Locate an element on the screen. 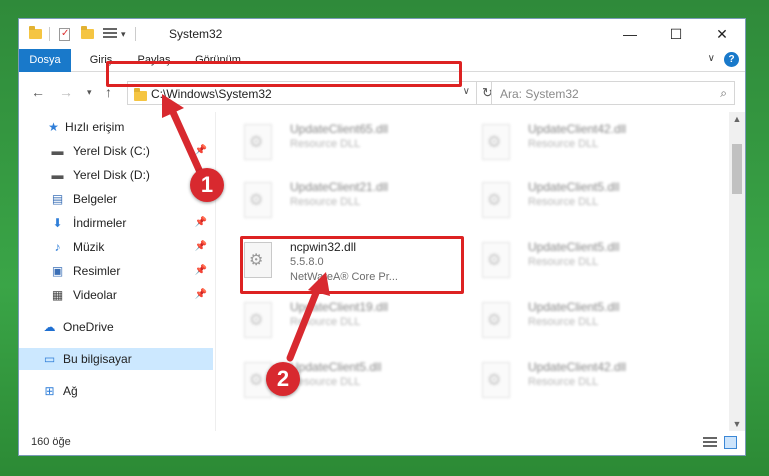  vertical-scrollbar: ▲ ▼ is located at coordinates (737, 271).